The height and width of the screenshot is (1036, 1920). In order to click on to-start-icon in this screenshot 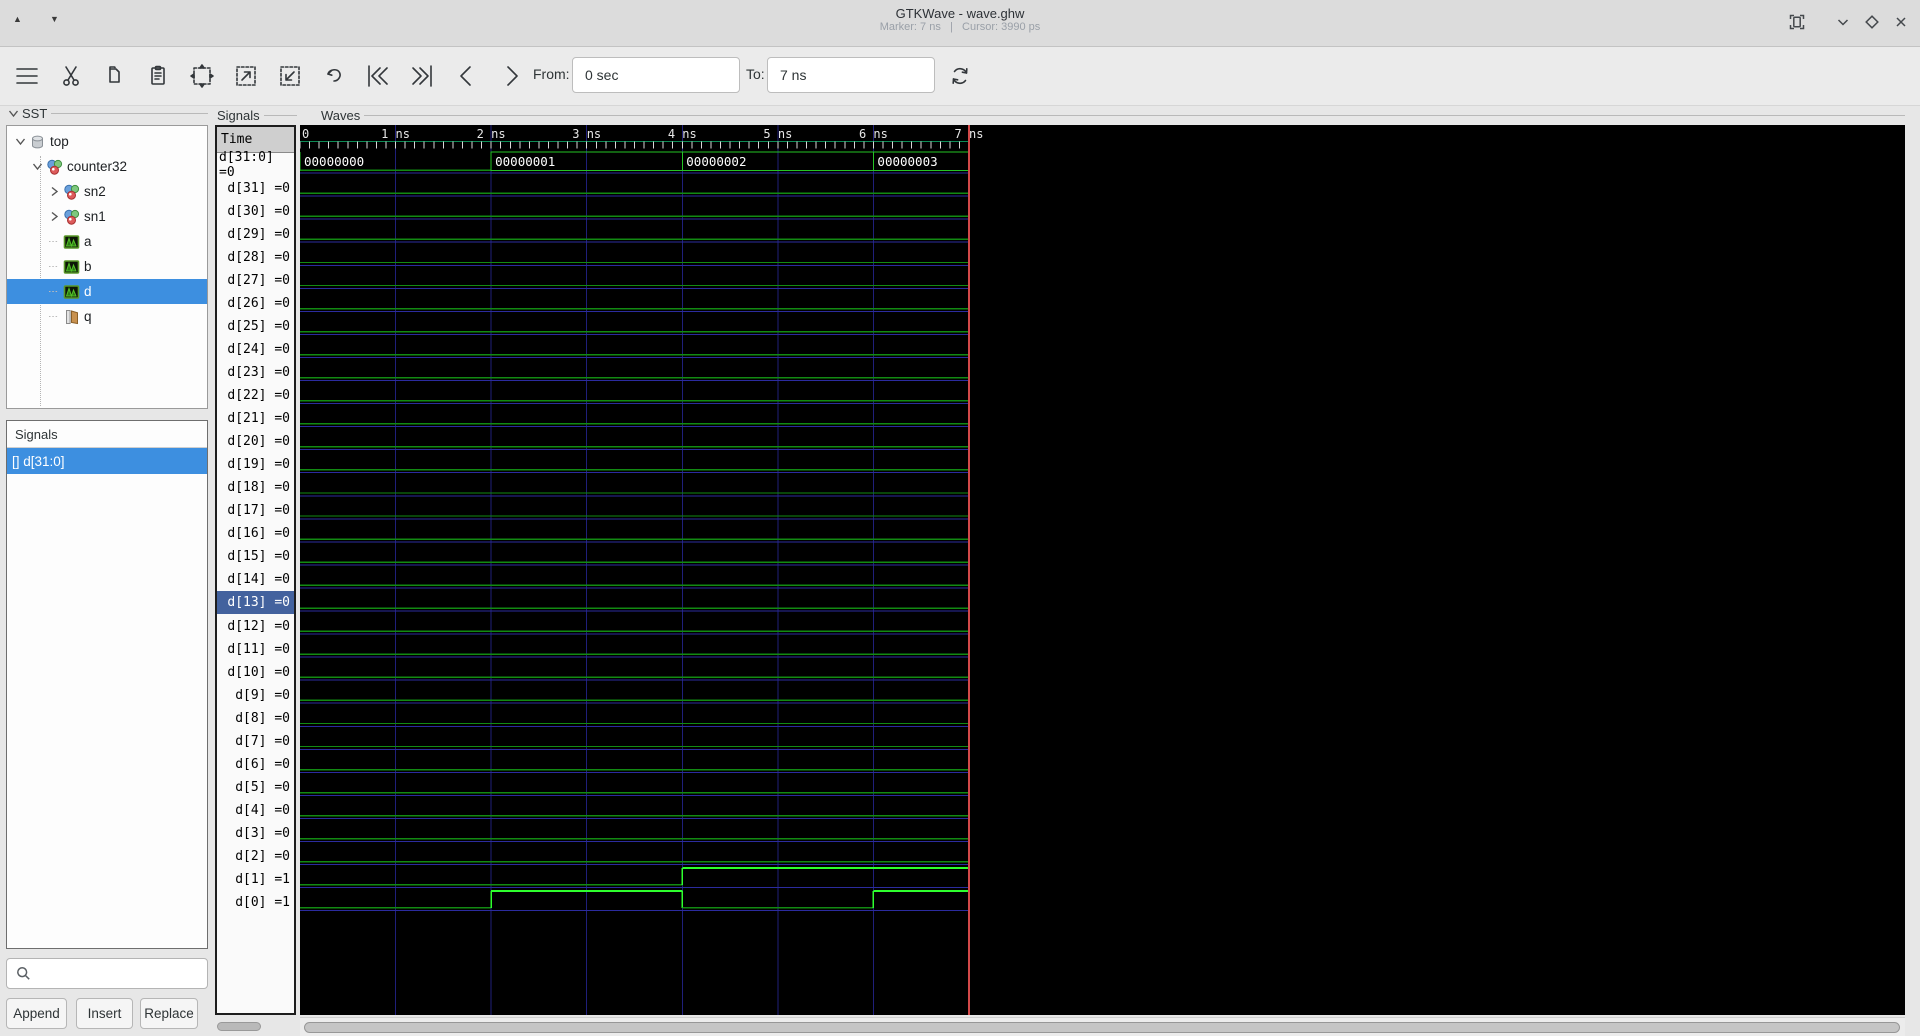, I will do `click(378, 76)`.